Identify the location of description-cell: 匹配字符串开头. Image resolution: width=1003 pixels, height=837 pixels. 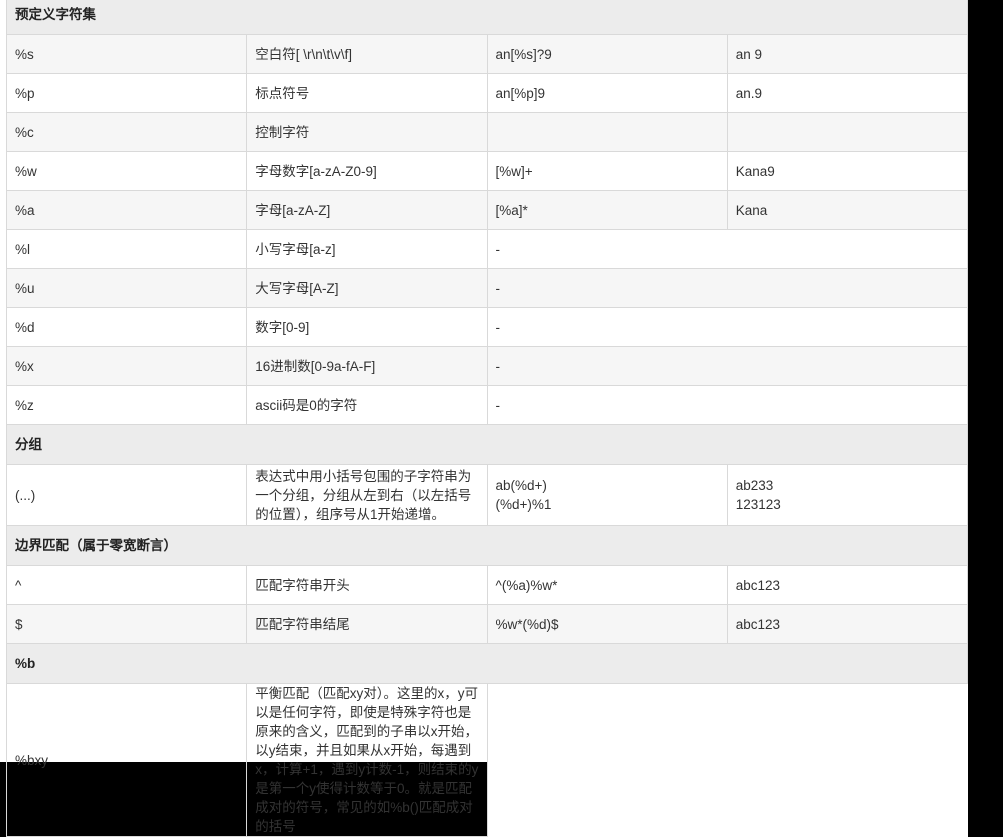
(367, 585).